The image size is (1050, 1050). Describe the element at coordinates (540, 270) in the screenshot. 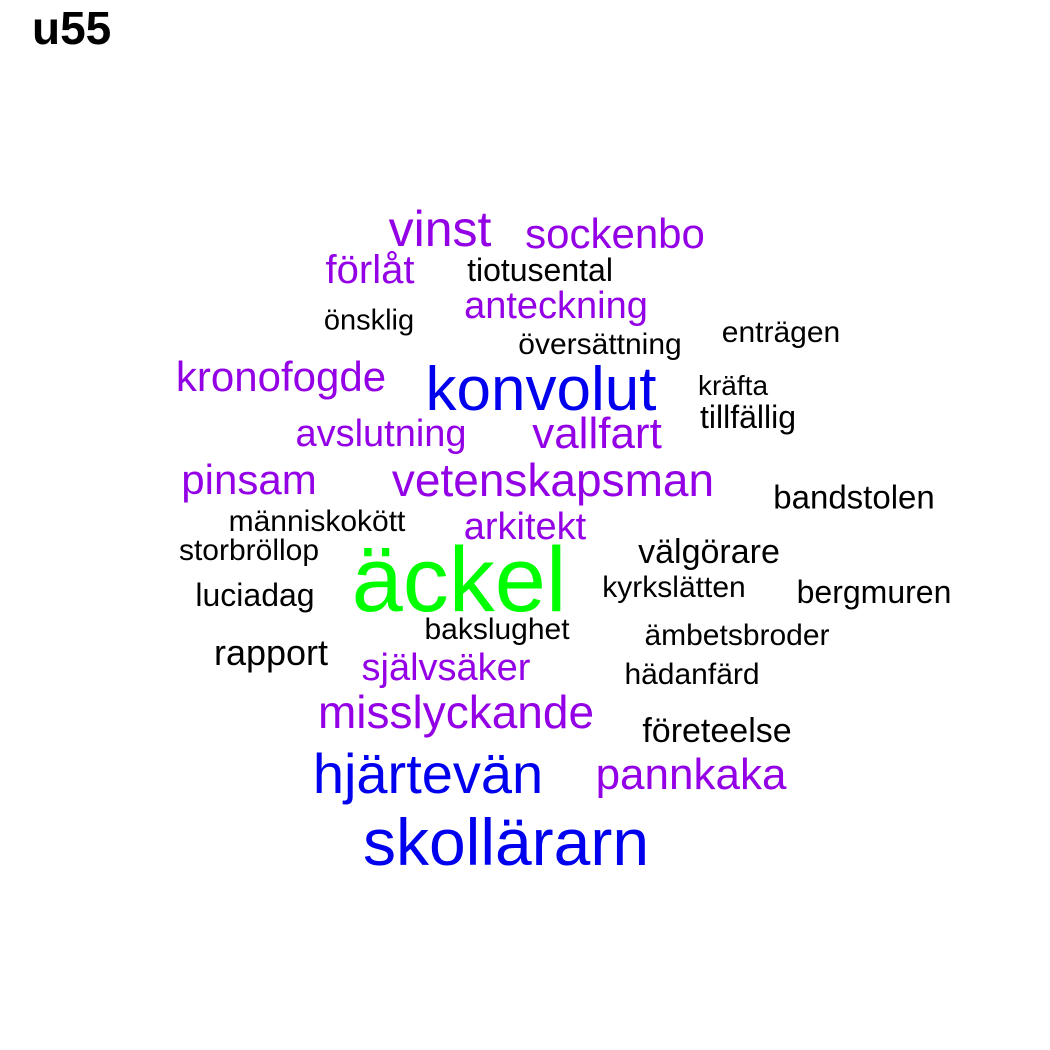

I see `word-tiotusental: tiotusental` at that location.